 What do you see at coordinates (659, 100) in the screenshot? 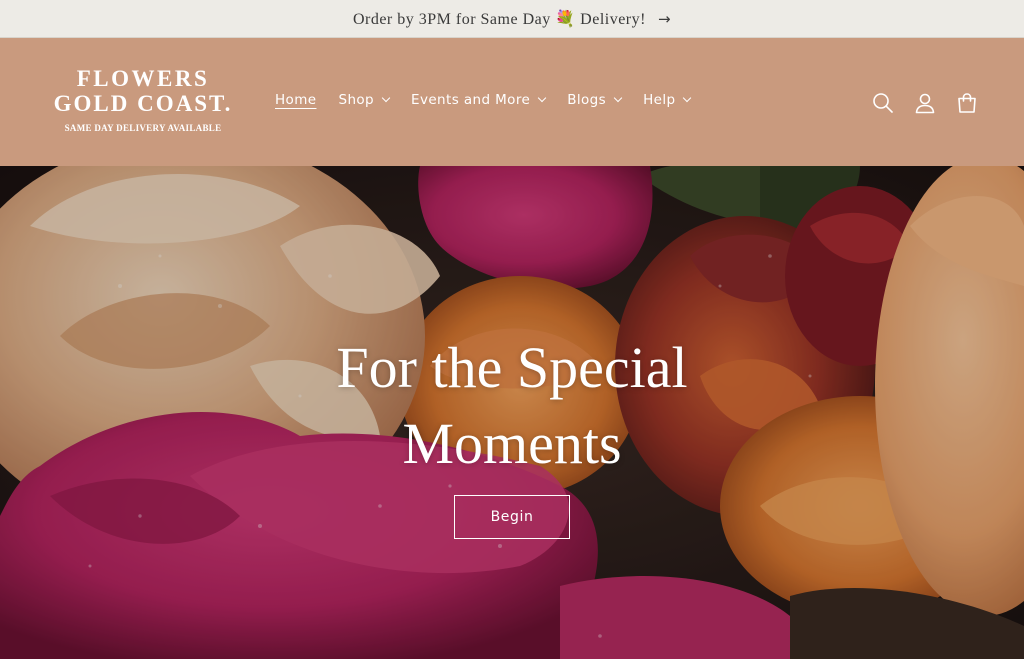
I see `nav-item-label: Help` at bounding box center [659, 100].